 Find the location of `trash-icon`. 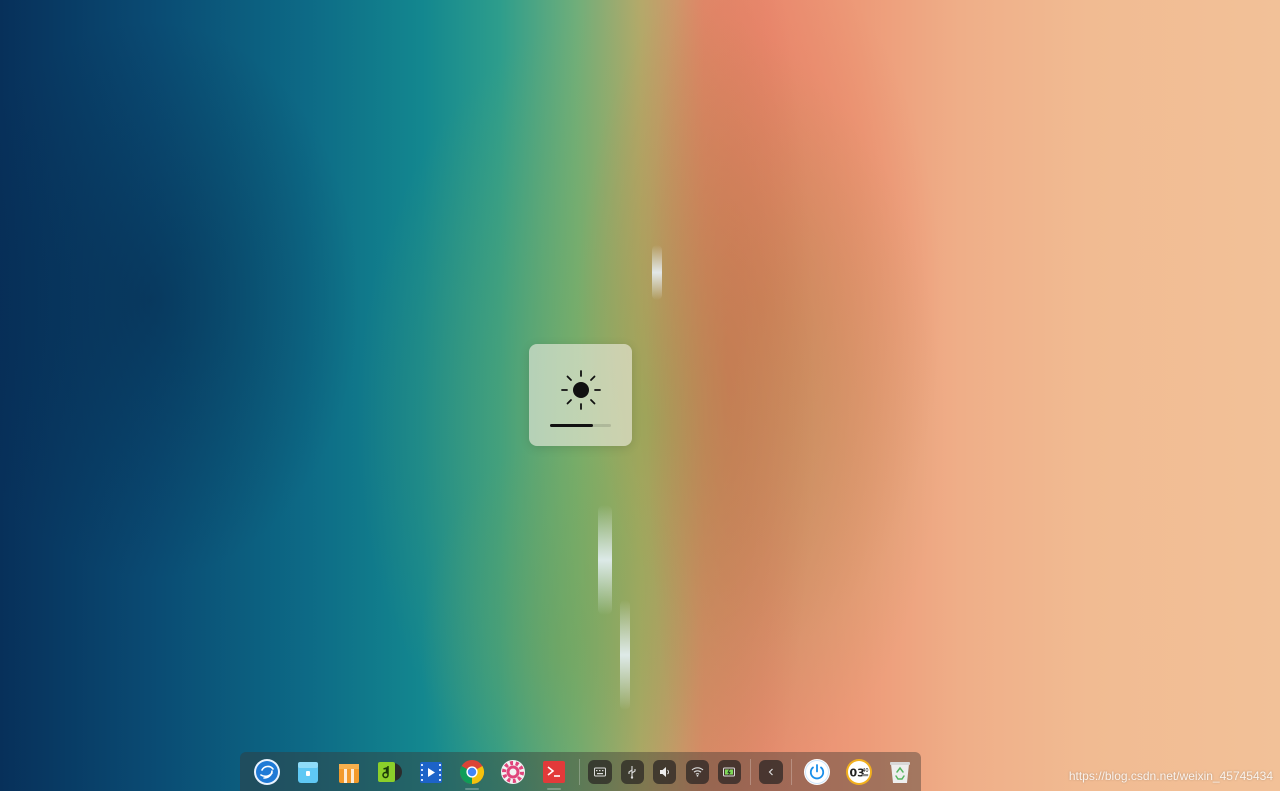

trash-icon is located at coordinates (900, 772).